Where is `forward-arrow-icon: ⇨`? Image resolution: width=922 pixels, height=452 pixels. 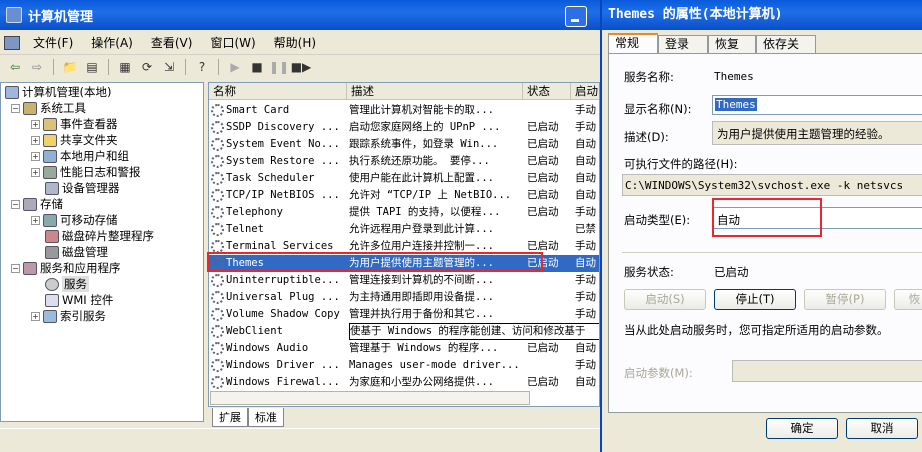
forward-arrow-icon: ⇨ is located at coordinates (37, 67).